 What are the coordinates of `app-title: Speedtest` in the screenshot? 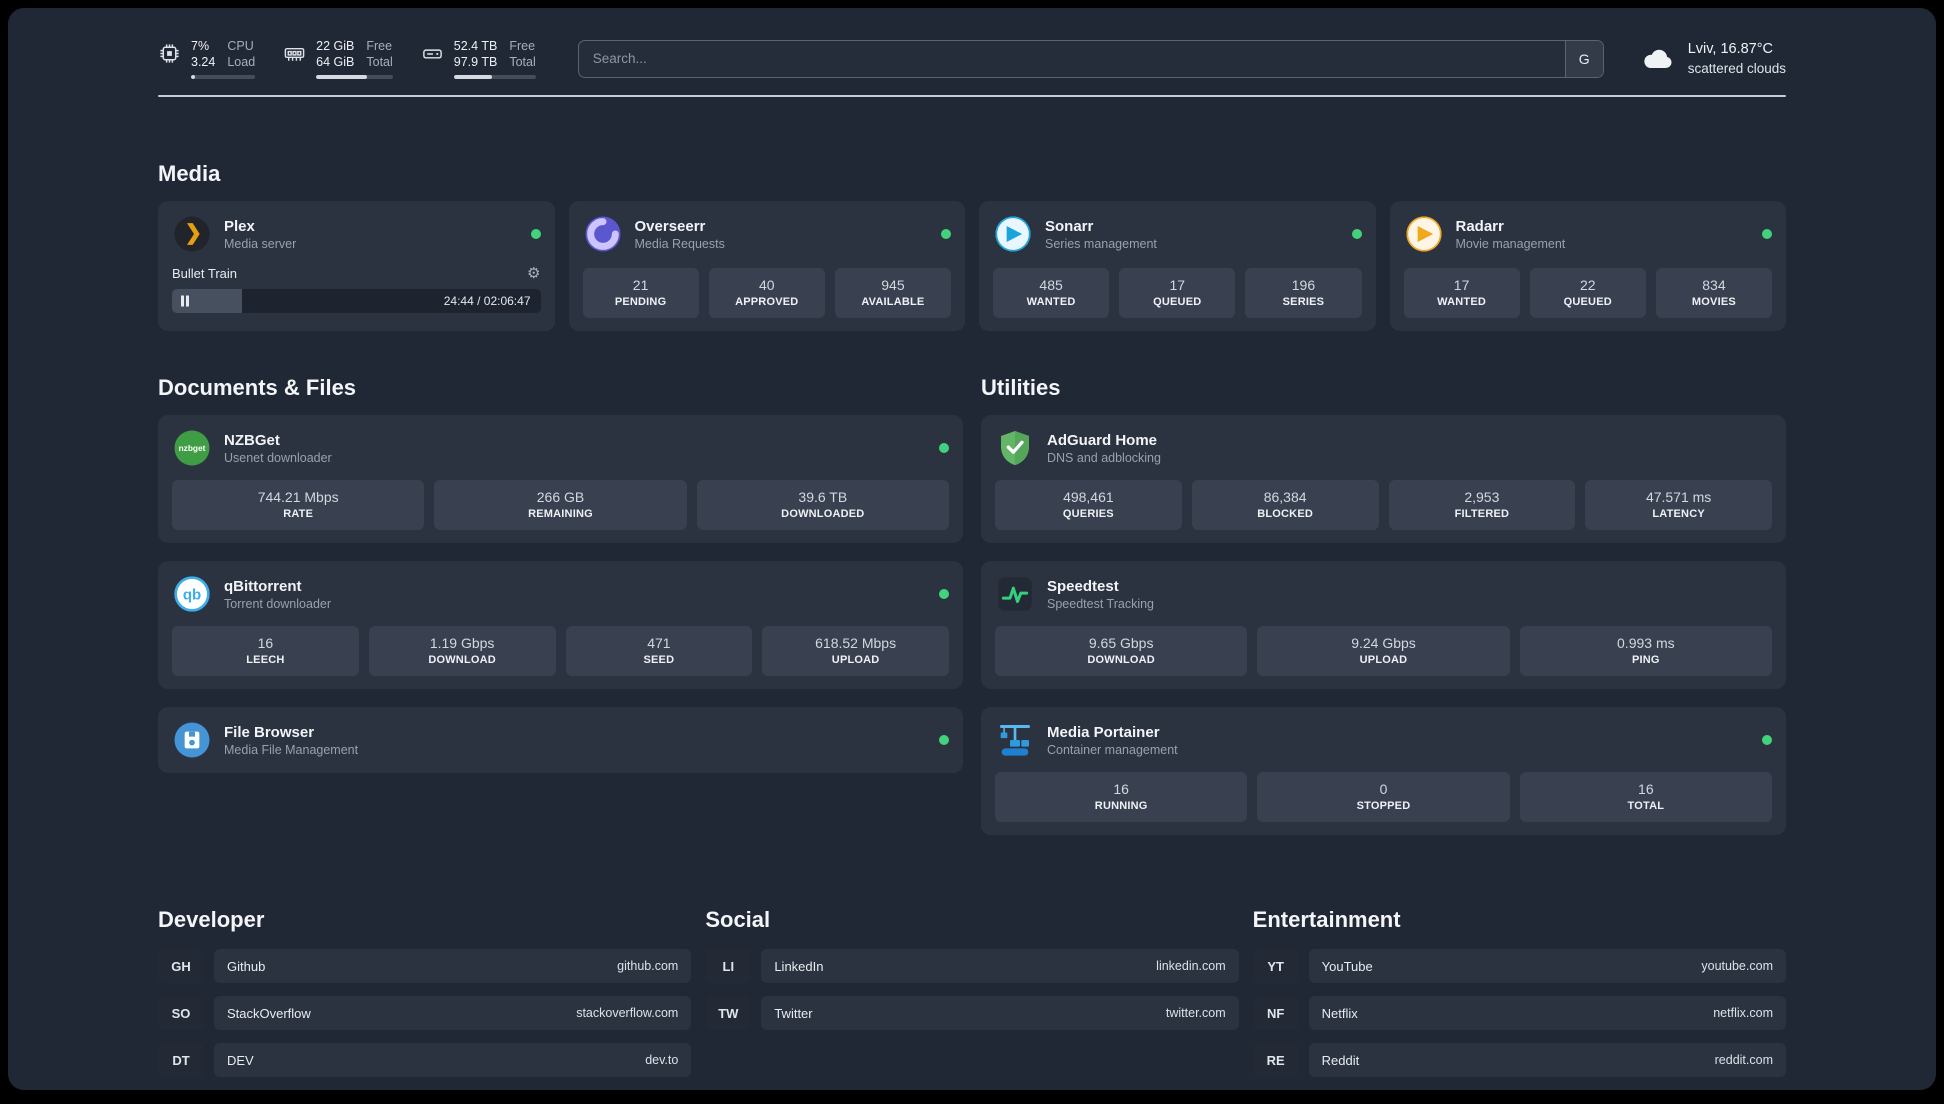 It's located at (1083, 586).